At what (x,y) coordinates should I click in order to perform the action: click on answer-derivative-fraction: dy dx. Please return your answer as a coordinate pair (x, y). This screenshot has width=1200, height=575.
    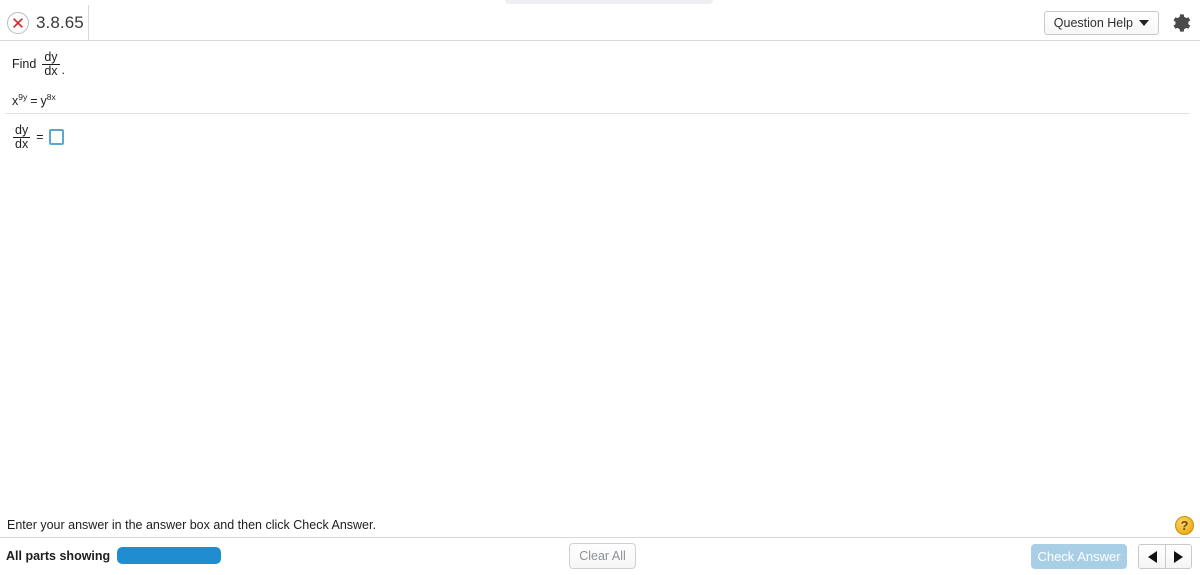
    Looking at the image, I should click on (22, 137).